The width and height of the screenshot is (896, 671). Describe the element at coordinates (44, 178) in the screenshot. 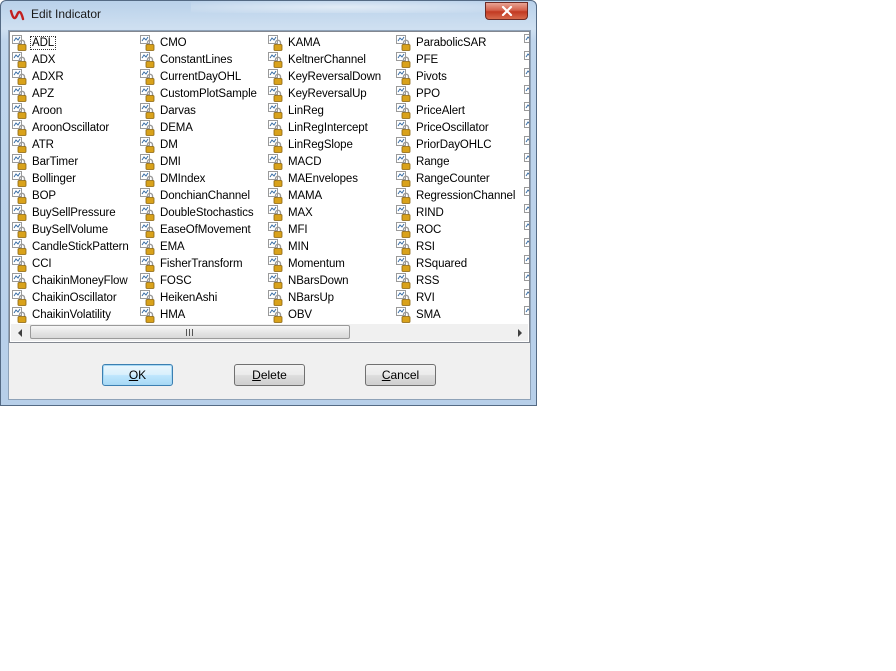

I see `indicator-list-item: Bollinger` at that location.